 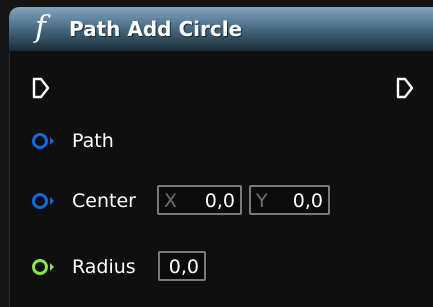 I want to click on center-x-value: 0,0, so click(x=219, y=201).